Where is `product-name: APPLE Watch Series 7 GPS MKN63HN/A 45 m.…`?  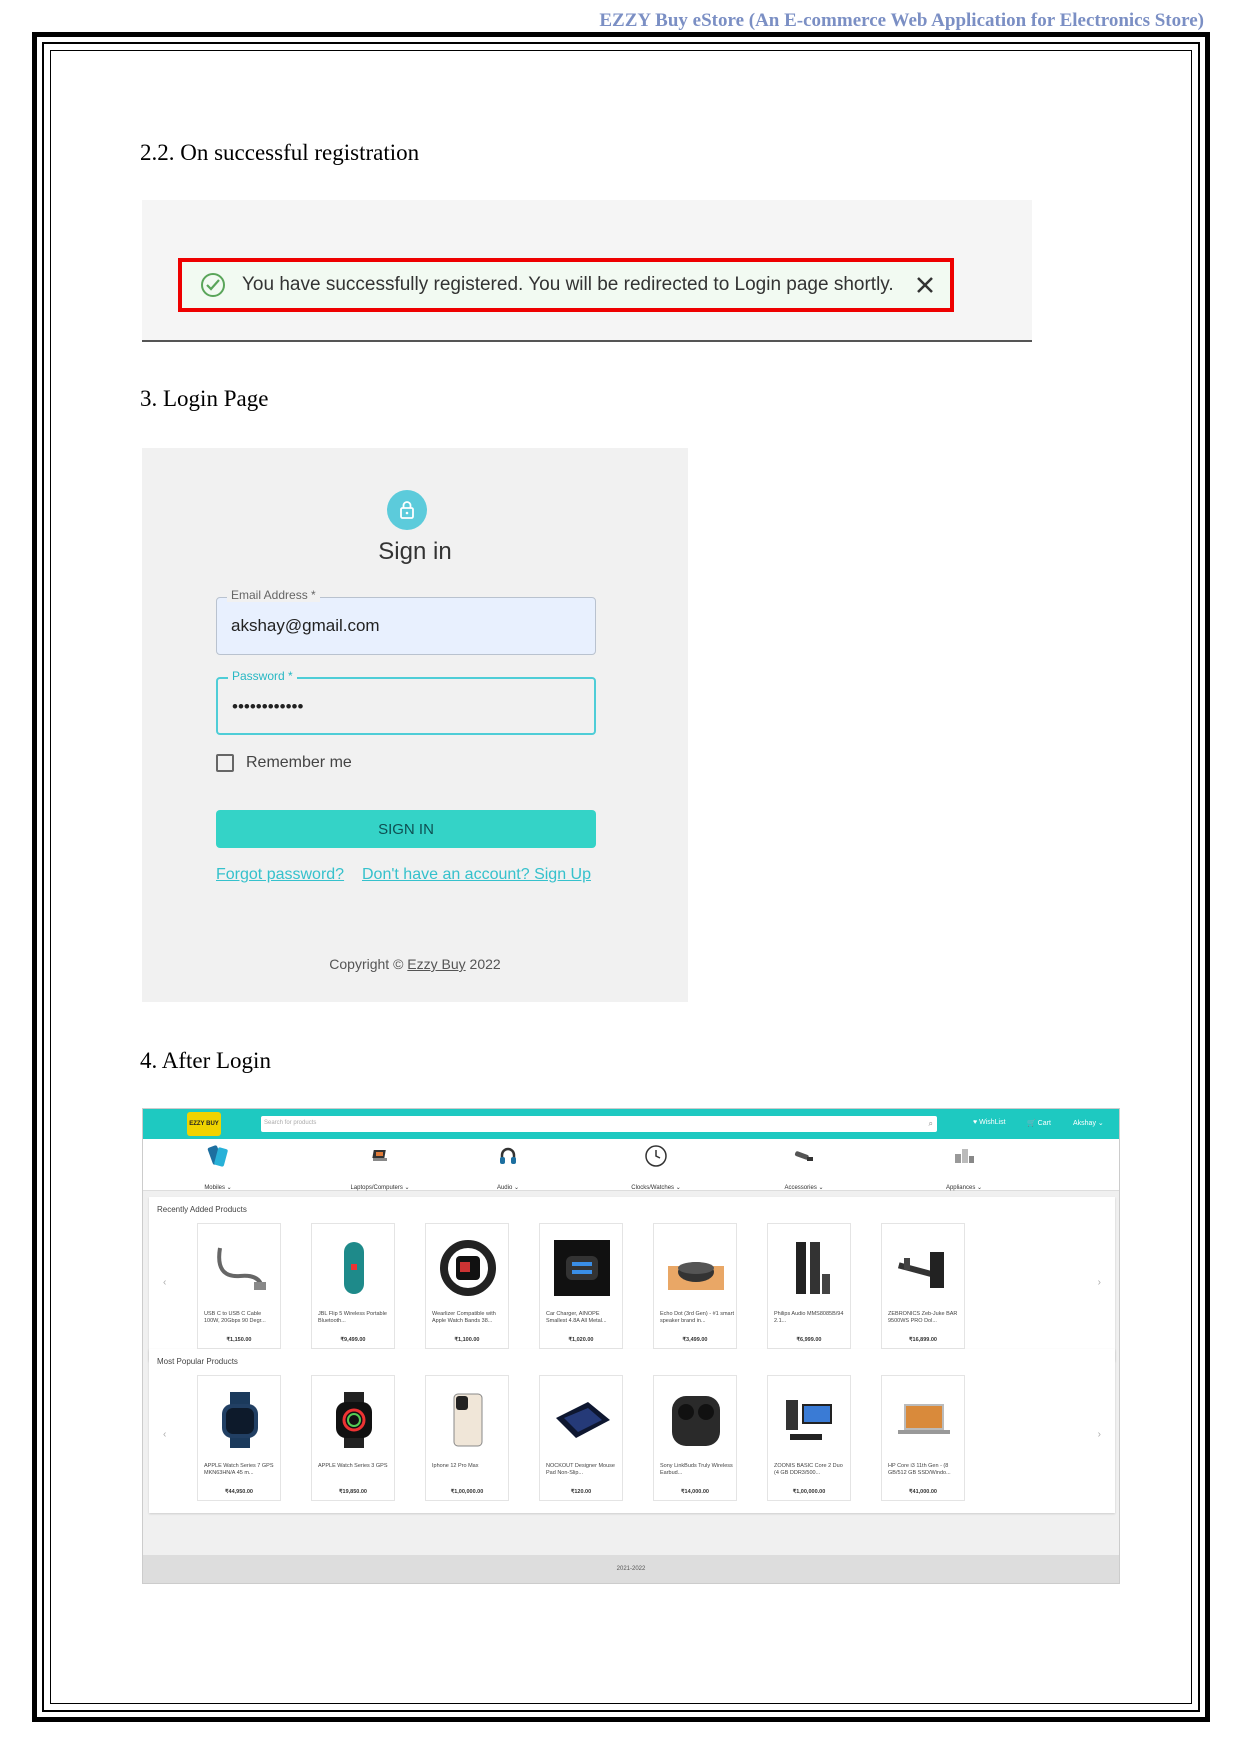 product-name: APPLE Watch Series 7 GPS MKN63HN/A 45 m.… is located at coordinates (239, 1469).